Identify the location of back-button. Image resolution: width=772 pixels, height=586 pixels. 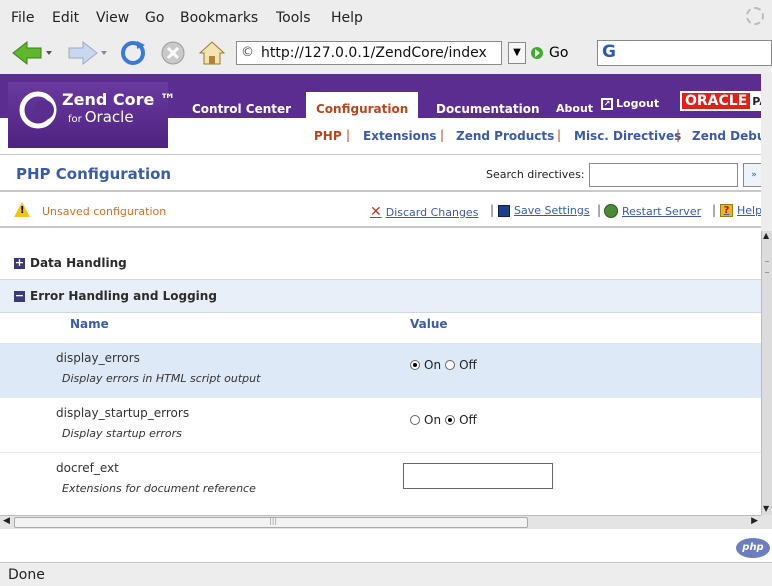
(32, 53).